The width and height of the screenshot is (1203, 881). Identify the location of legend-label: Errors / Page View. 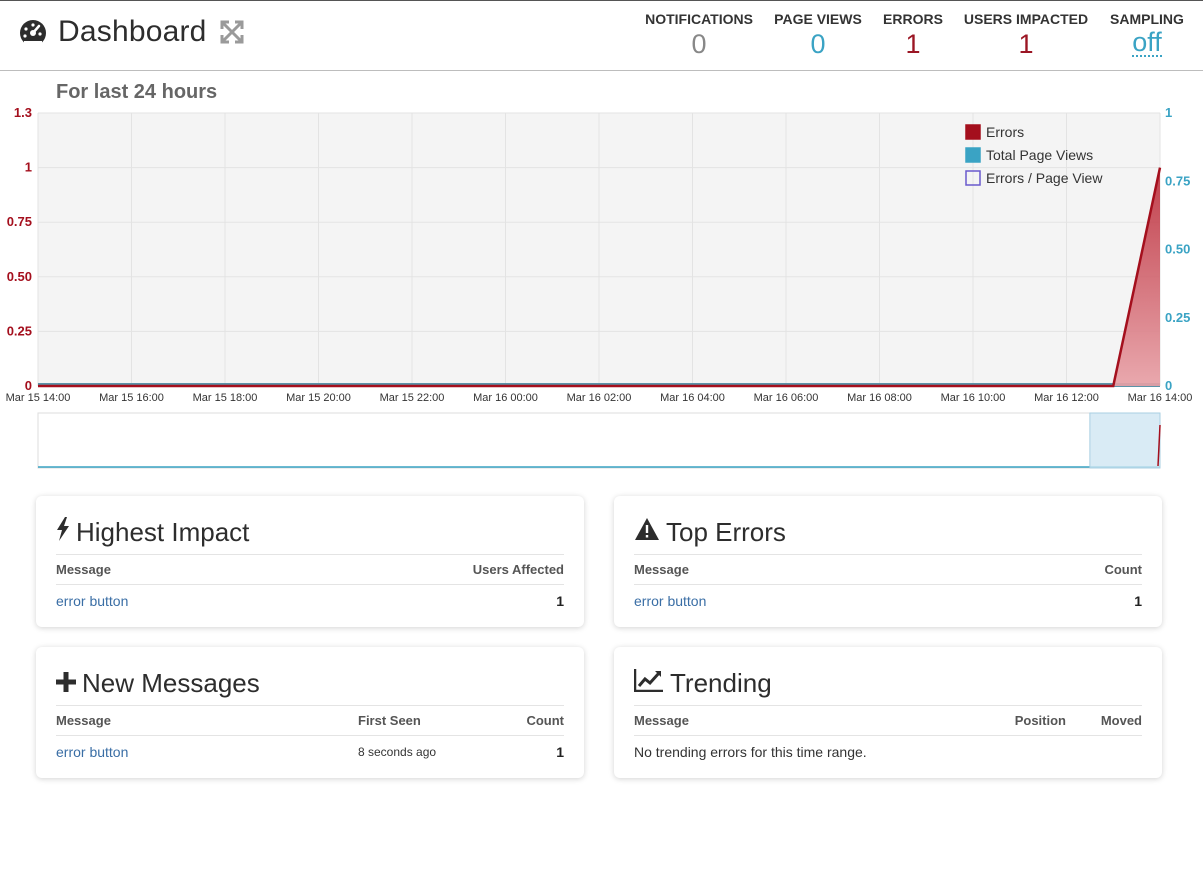
(1044, 178).